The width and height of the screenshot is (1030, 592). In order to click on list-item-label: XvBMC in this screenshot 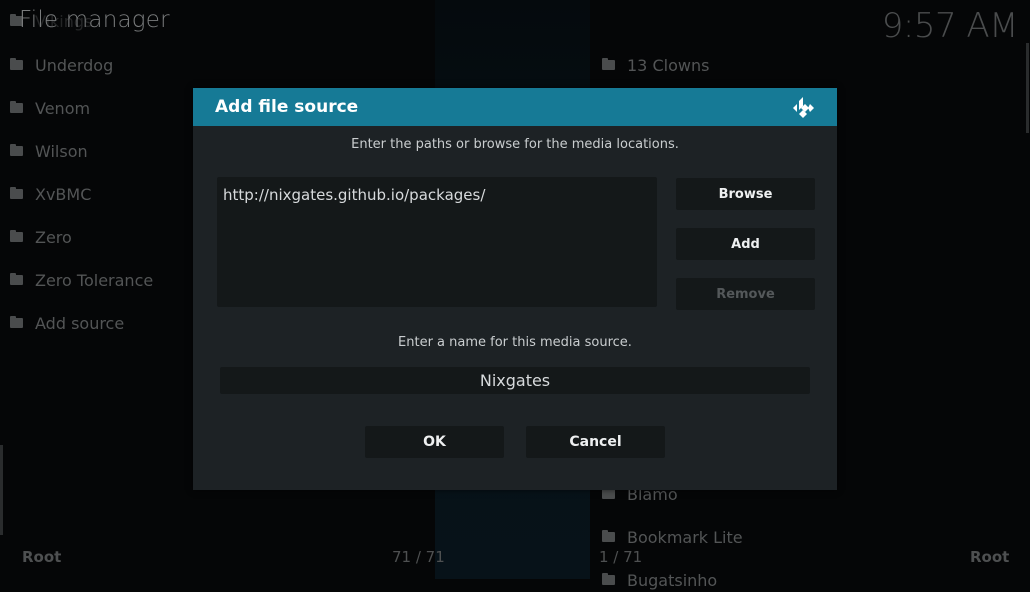, I will do `click(63, 194)`.